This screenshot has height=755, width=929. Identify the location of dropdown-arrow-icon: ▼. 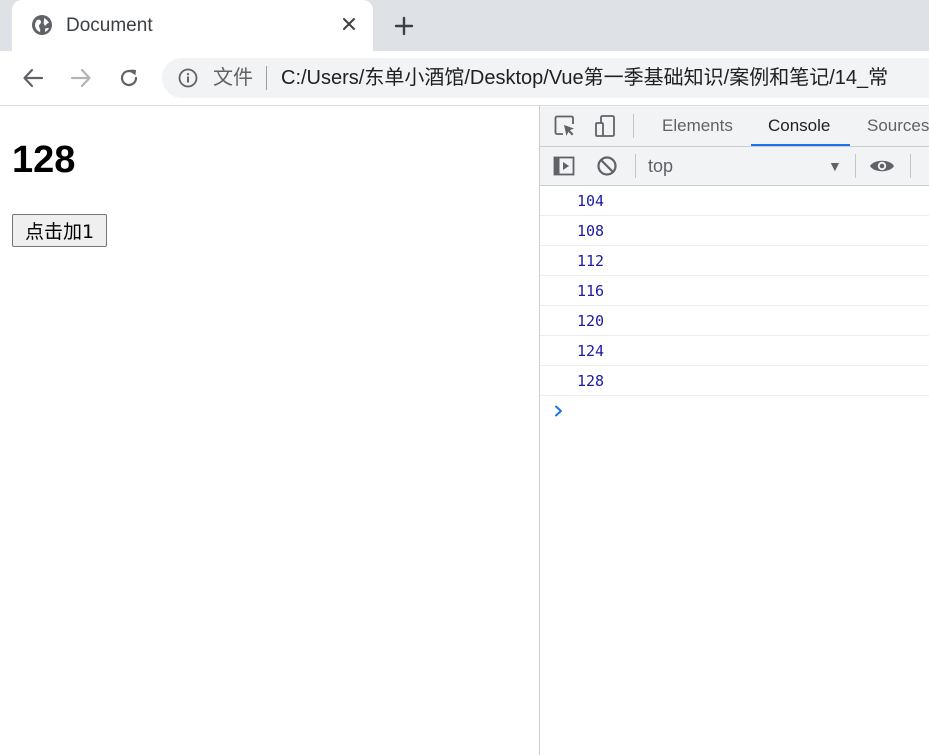
(835, 166).